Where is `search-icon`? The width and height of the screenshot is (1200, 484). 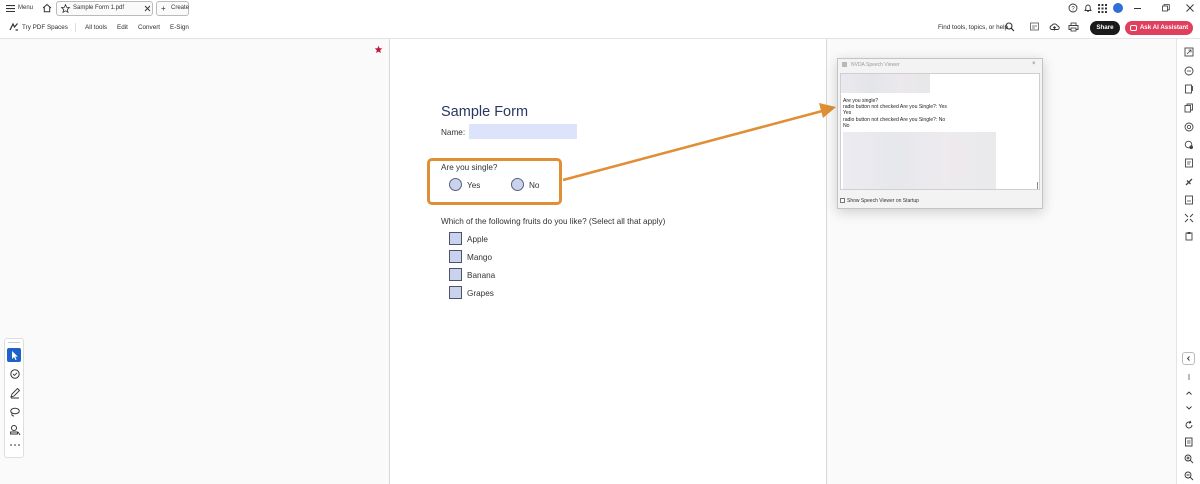 search-icon is located at coordinates (1010, 27).